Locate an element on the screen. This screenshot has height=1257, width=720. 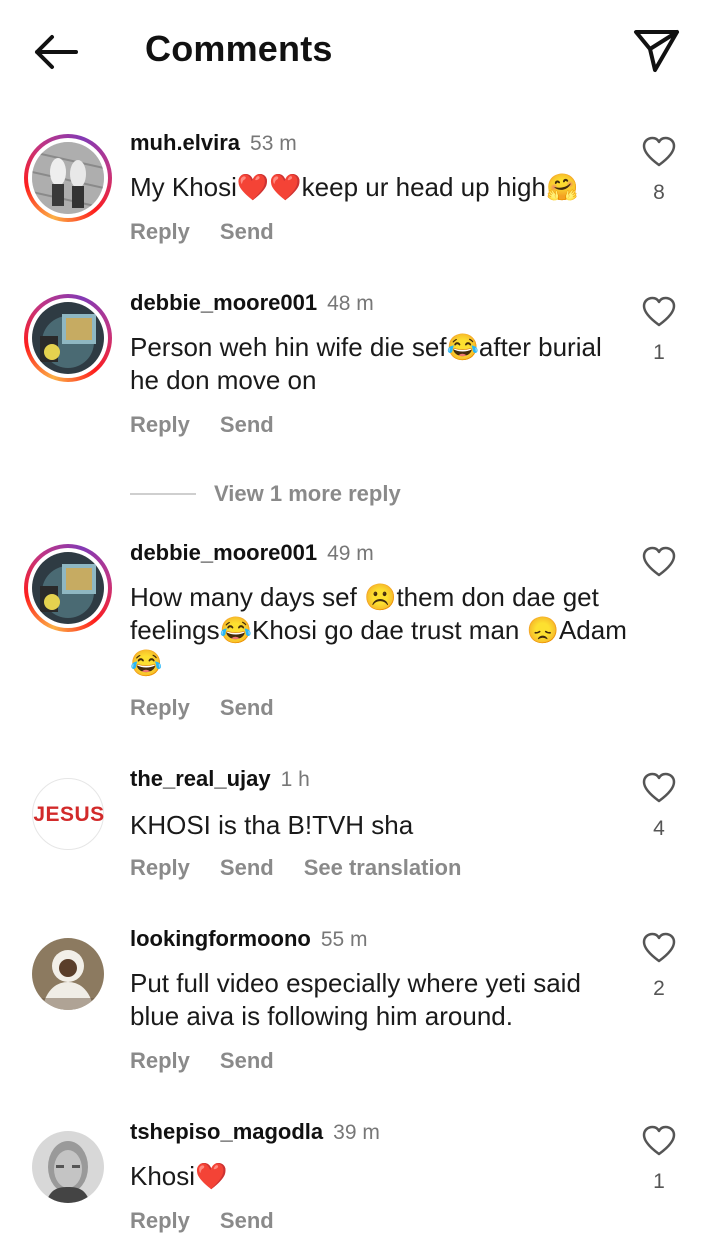
like-count: 2 is located at coordinates (659, 988).